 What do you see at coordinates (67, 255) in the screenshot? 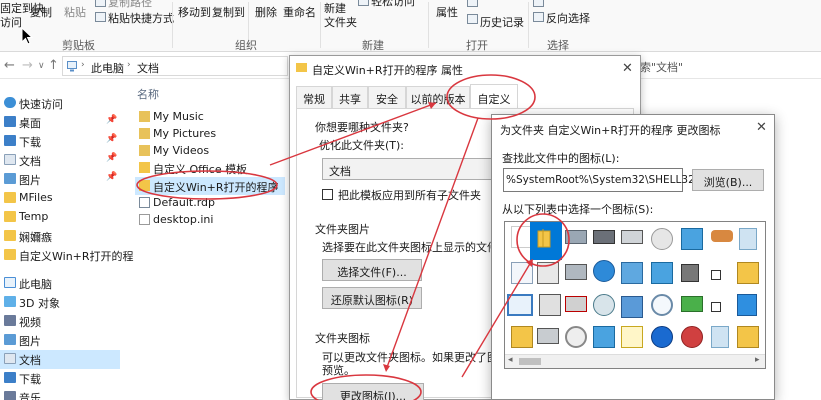
I see `sidebar-item-custom-win-r: 自定义Win+R打开的程` at bounding box center [67, 255].